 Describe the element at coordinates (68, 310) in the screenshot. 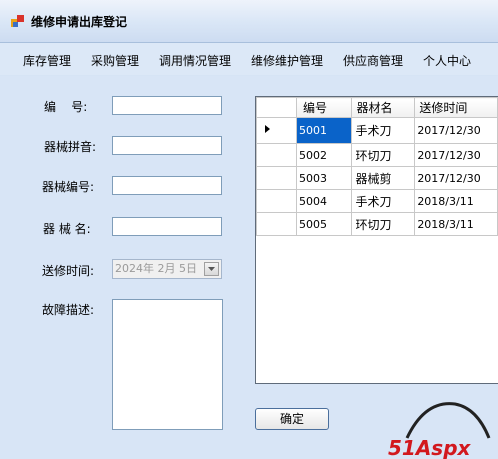

I see `label-fault: 故障描述:` at that location.